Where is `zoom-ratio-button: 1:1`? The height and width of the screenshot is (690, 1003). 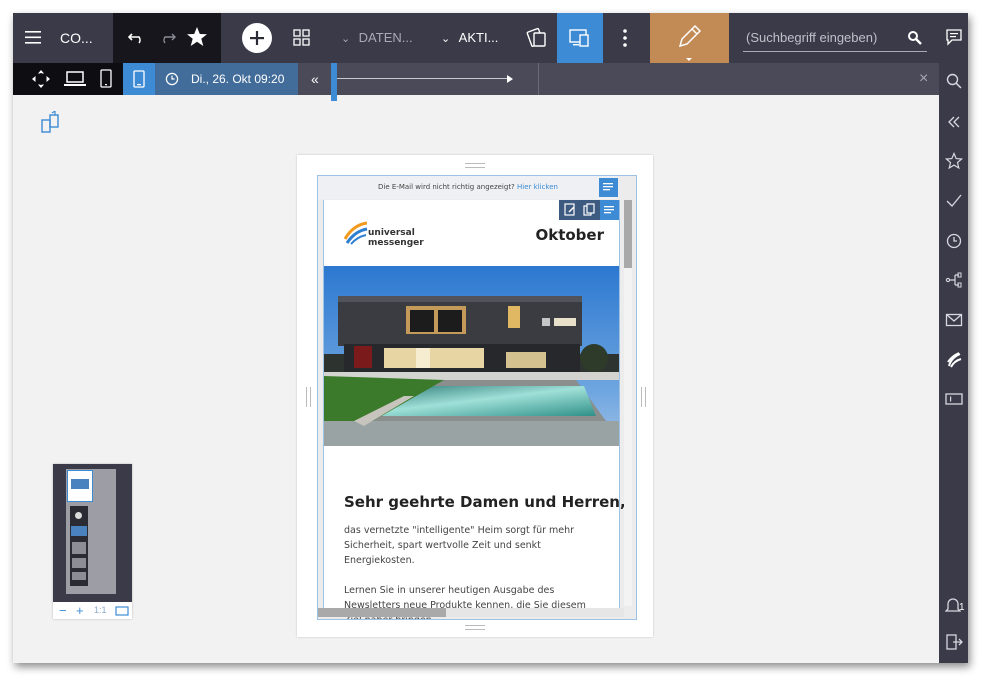
zoom-ratio-button: 1:1 is located at coordinates (100, 610).